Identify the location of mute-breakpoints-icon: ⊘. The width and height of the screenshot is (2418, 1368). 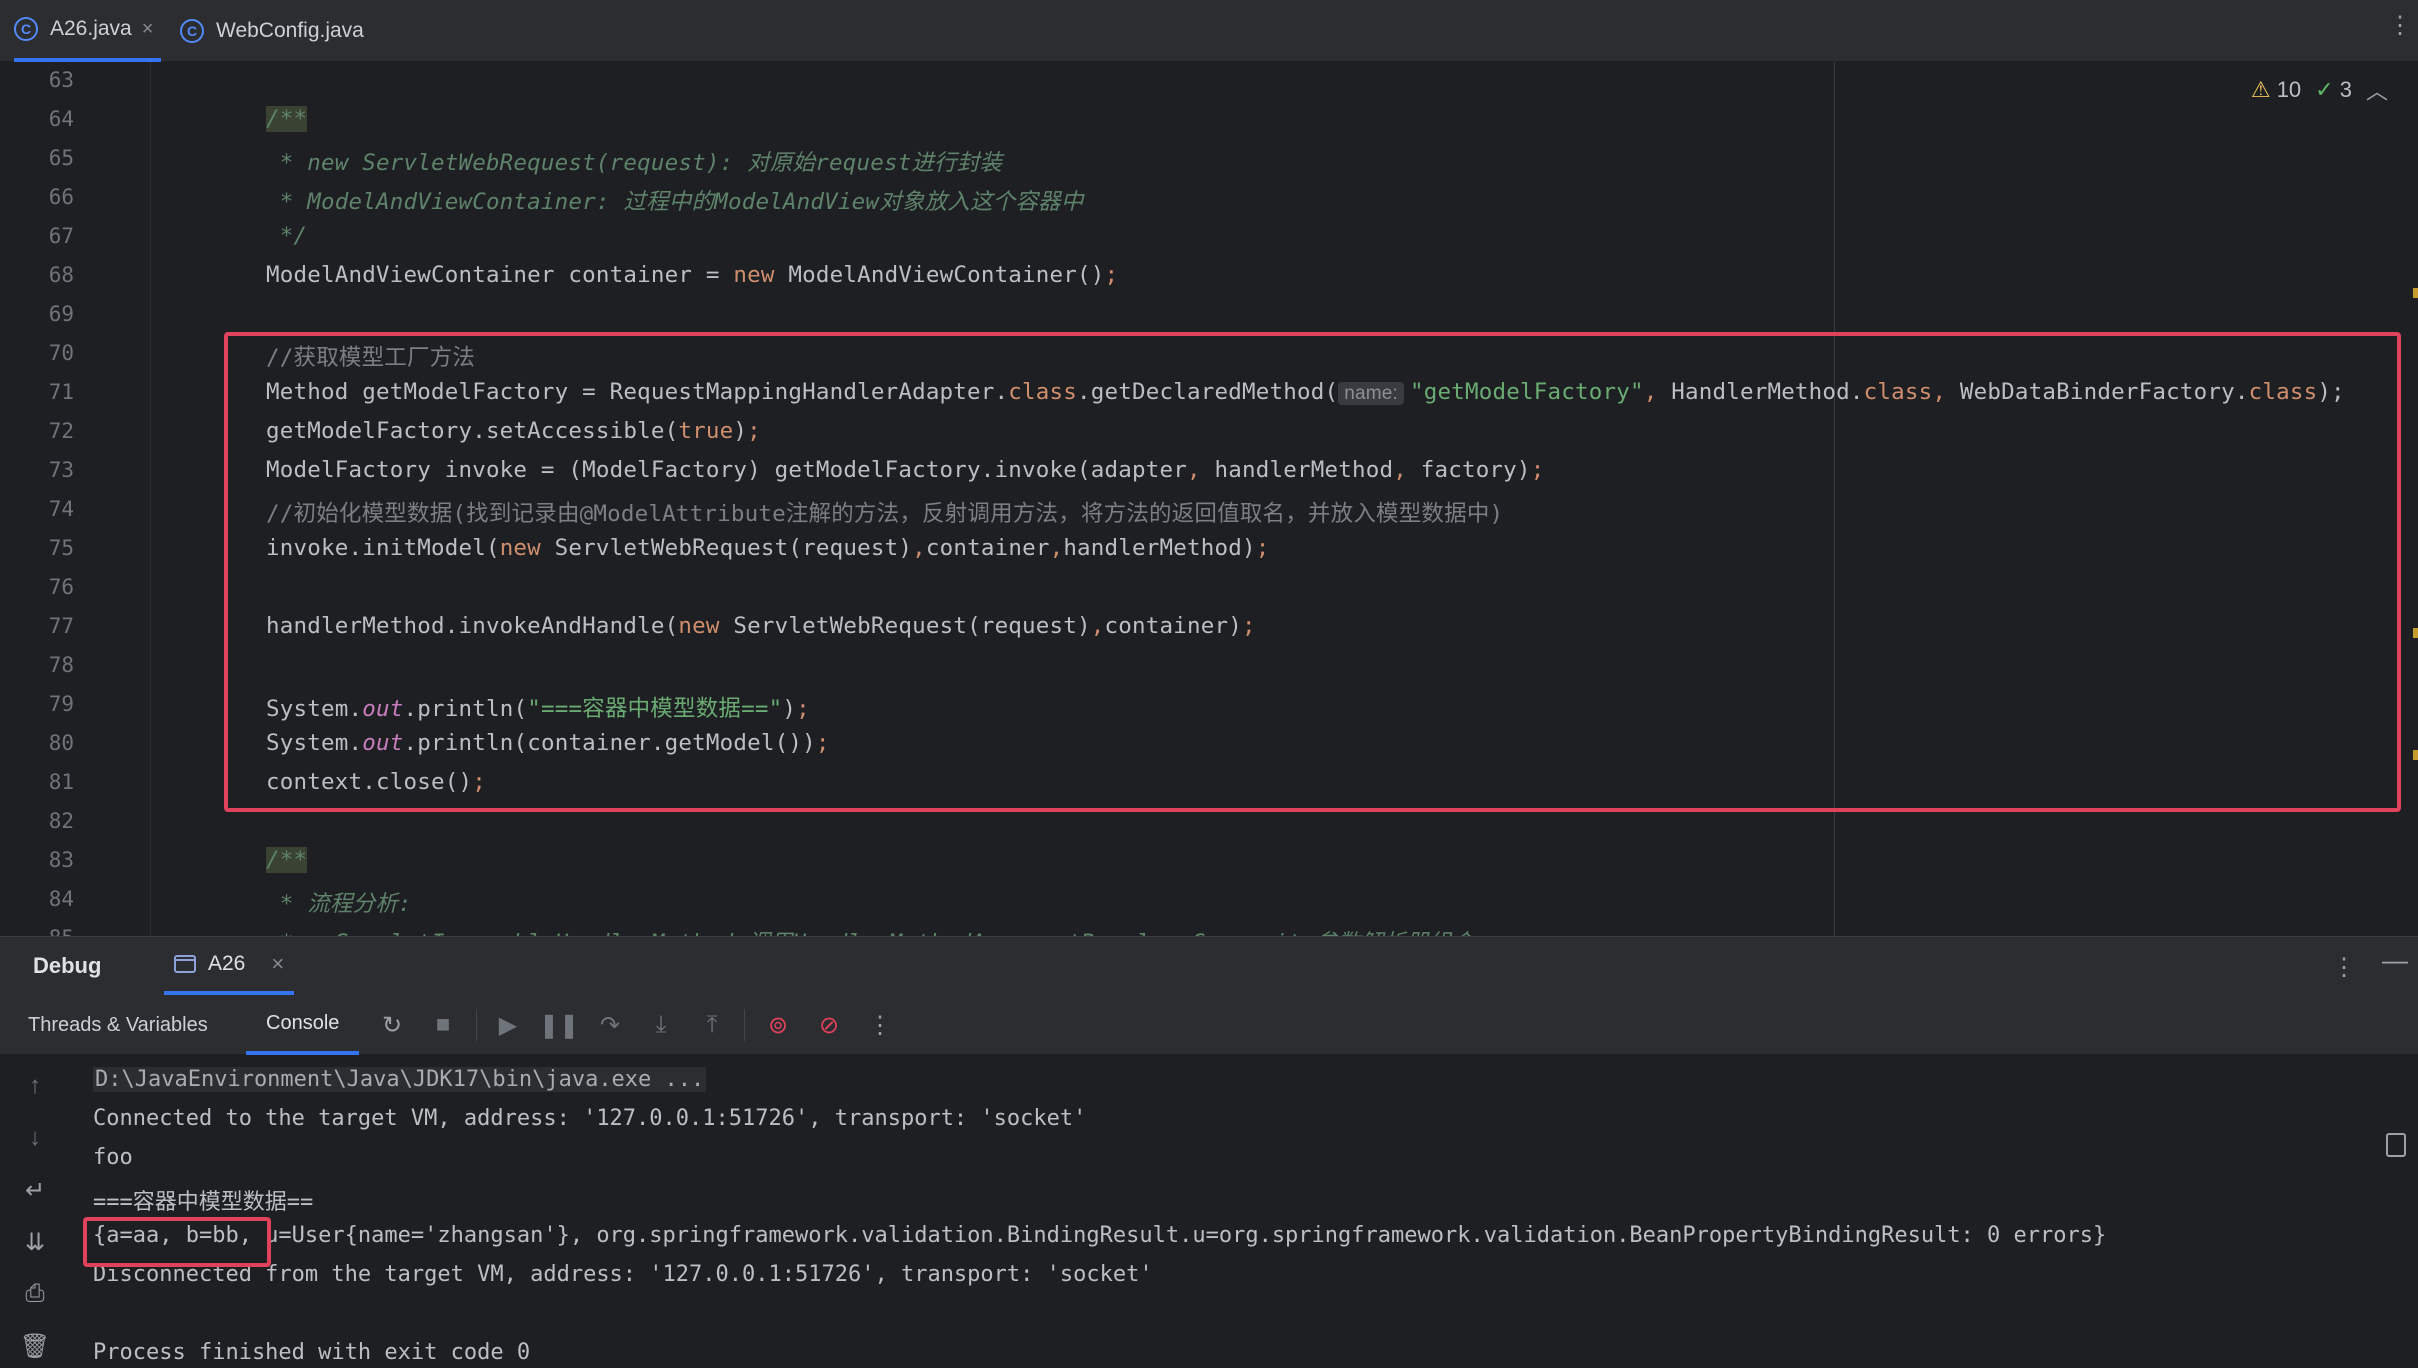
(829, 1025).